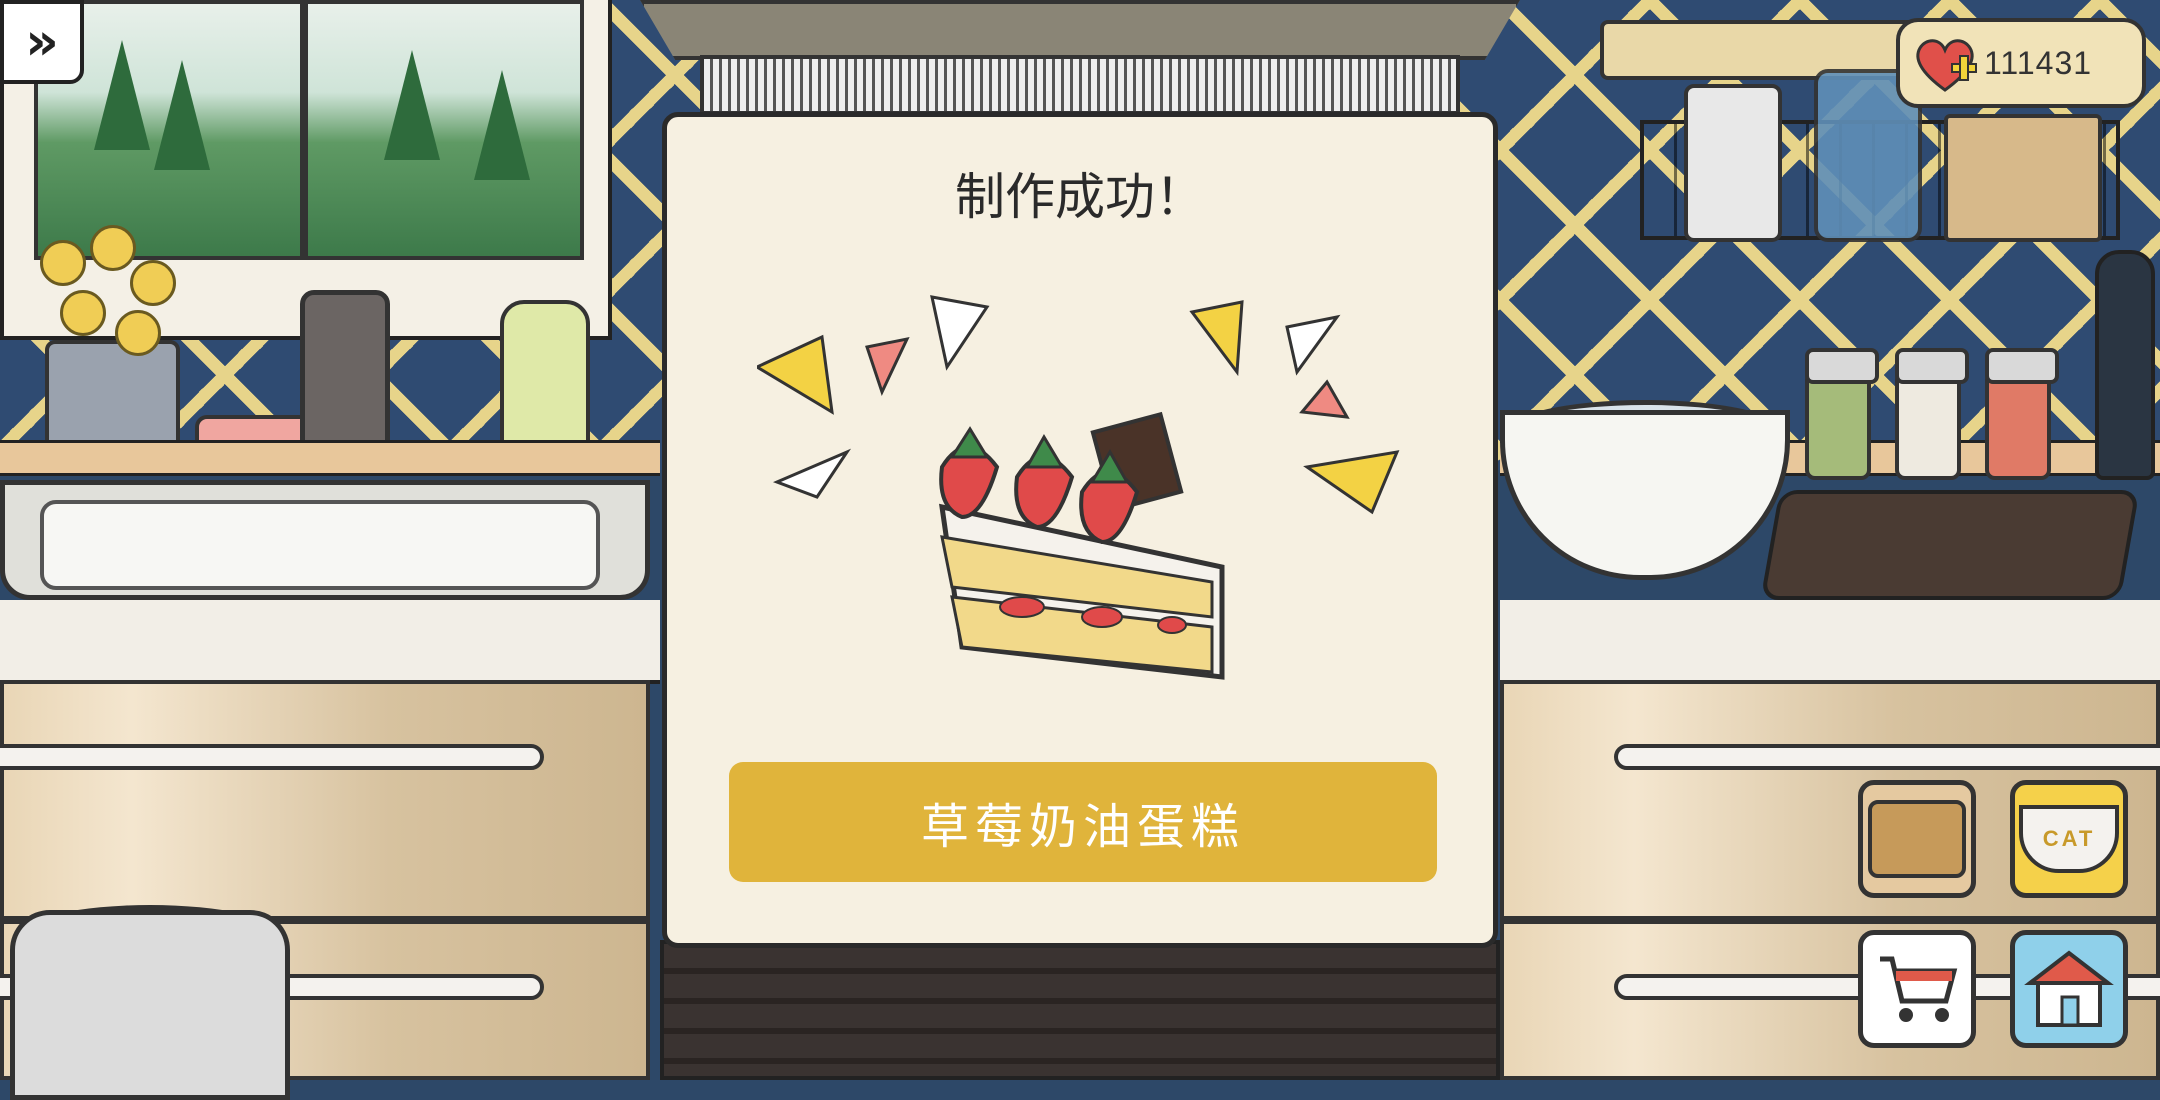  I want to click on counter-edge-right, so click(1830, 642).